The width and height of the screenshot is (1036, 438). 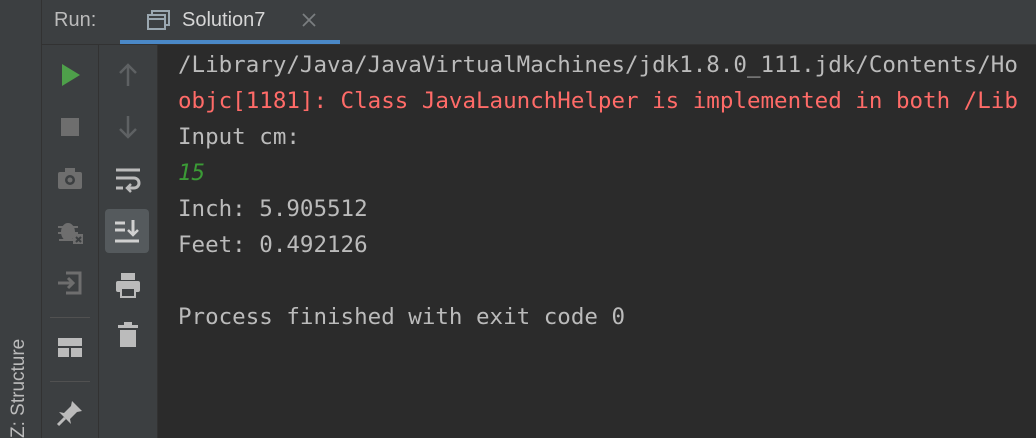 I want to click on tab-title: Solution7, so click(x=224, y=20).